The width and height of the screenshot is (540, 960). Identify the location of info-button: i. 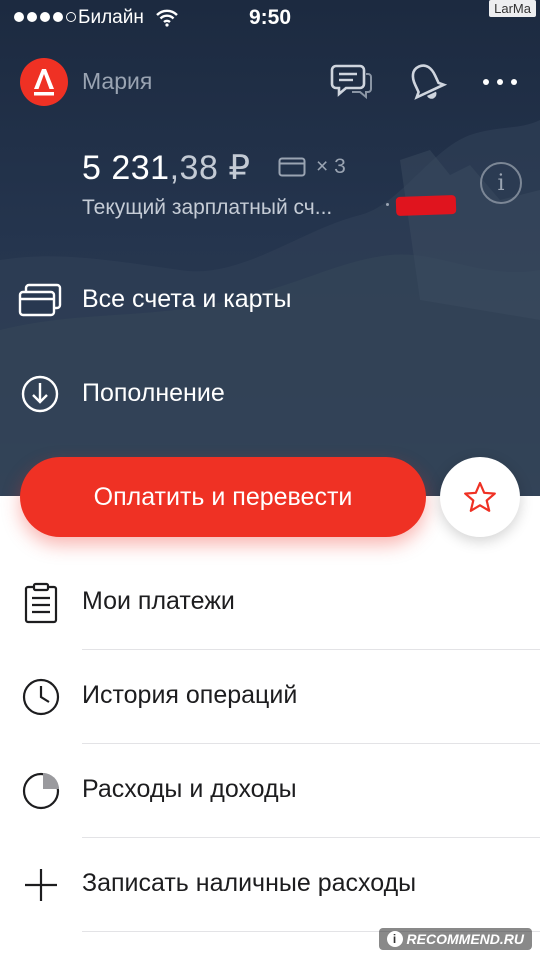
(501, 183).